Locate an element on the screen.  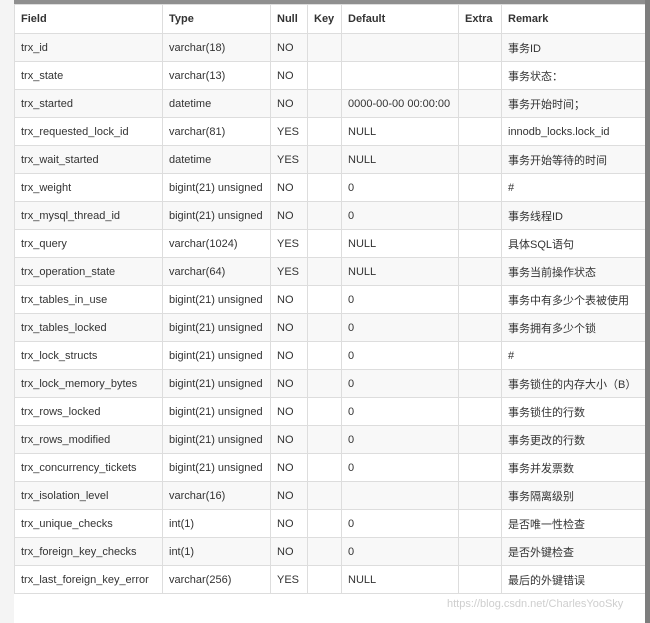
table-row: trx_lock_structs bigint(21) unsigned NO 0 # is located at coordinates (329, 355).